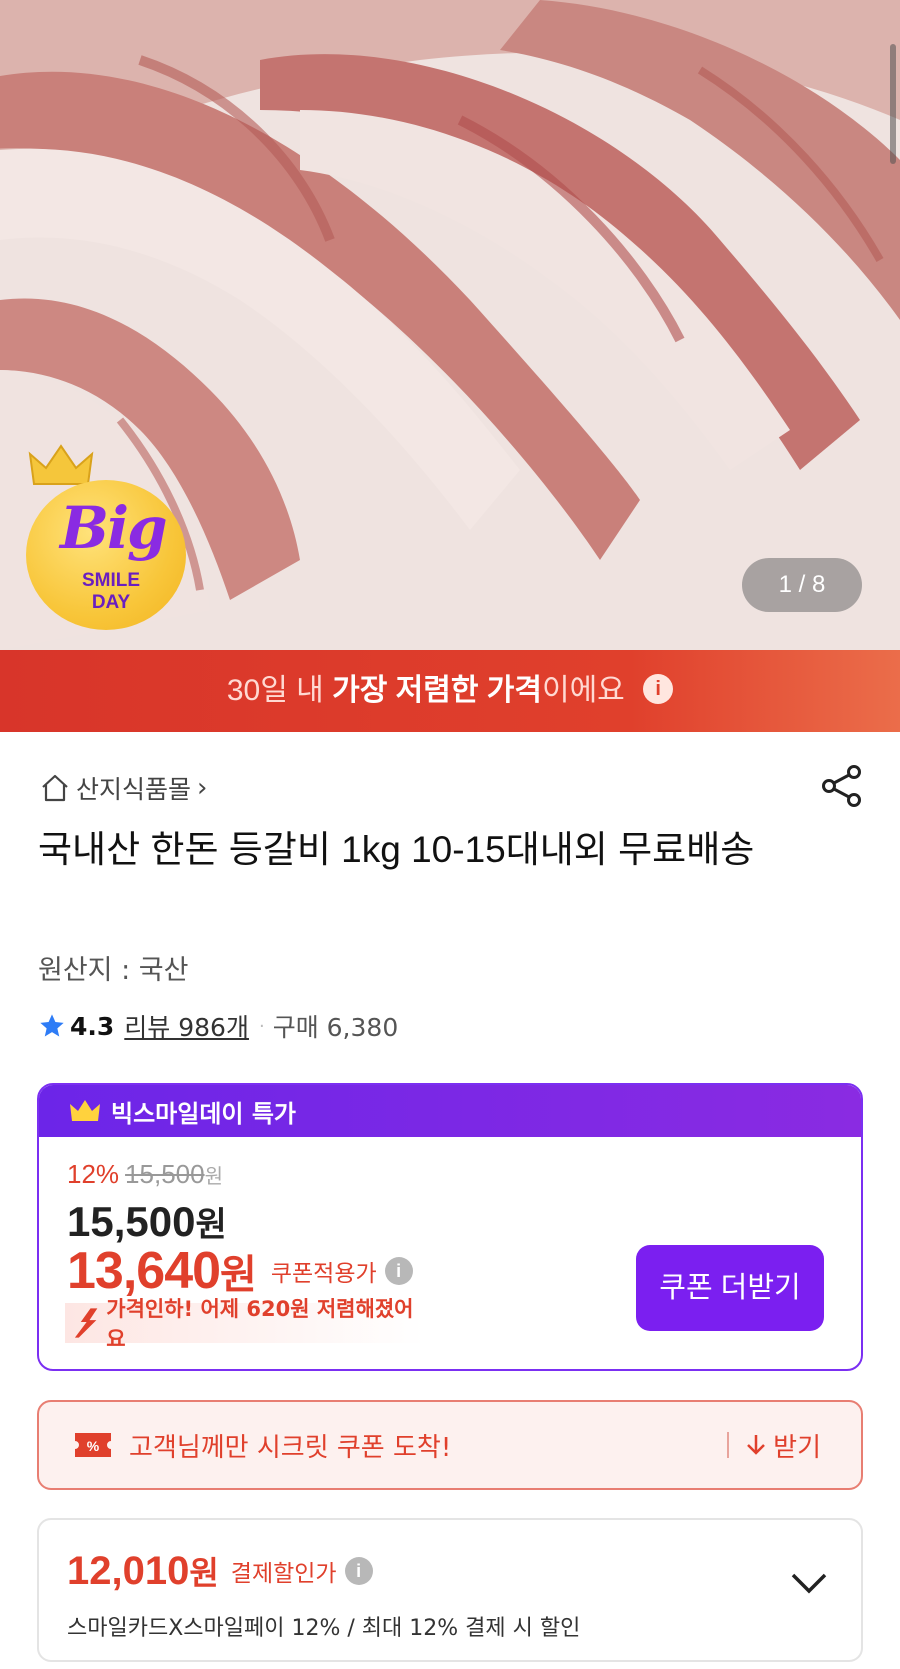 The image size is (900, 1669). What do you see at coordinates (450, 1111) in the screenshot?
I see `deal-header: 빅스마일데이 특가` at bounding box center [450, 1111].